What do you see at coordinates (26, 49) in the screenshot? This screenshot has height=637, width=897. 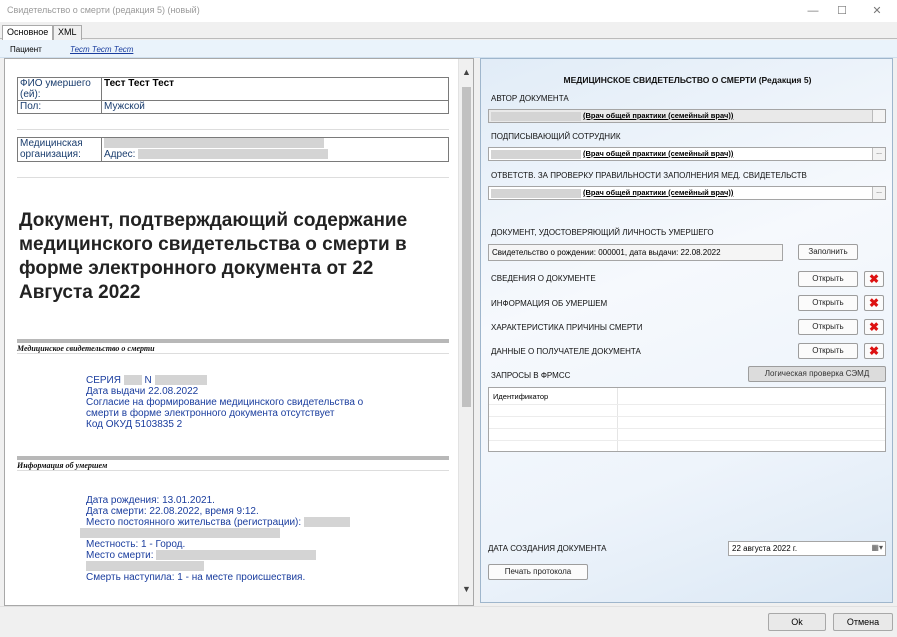 I see `patient-label: Пациент` at bounding box center [26, 49].